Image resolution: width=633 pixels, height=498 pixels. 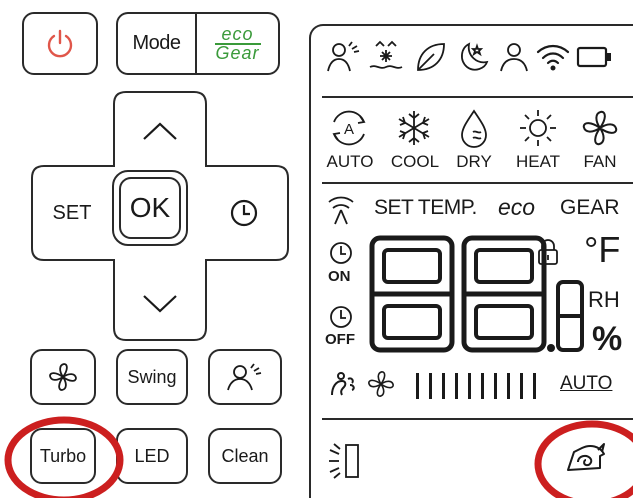 I want to click on eco-gear-bottom-label: Gear, so click(x=237, y=52).